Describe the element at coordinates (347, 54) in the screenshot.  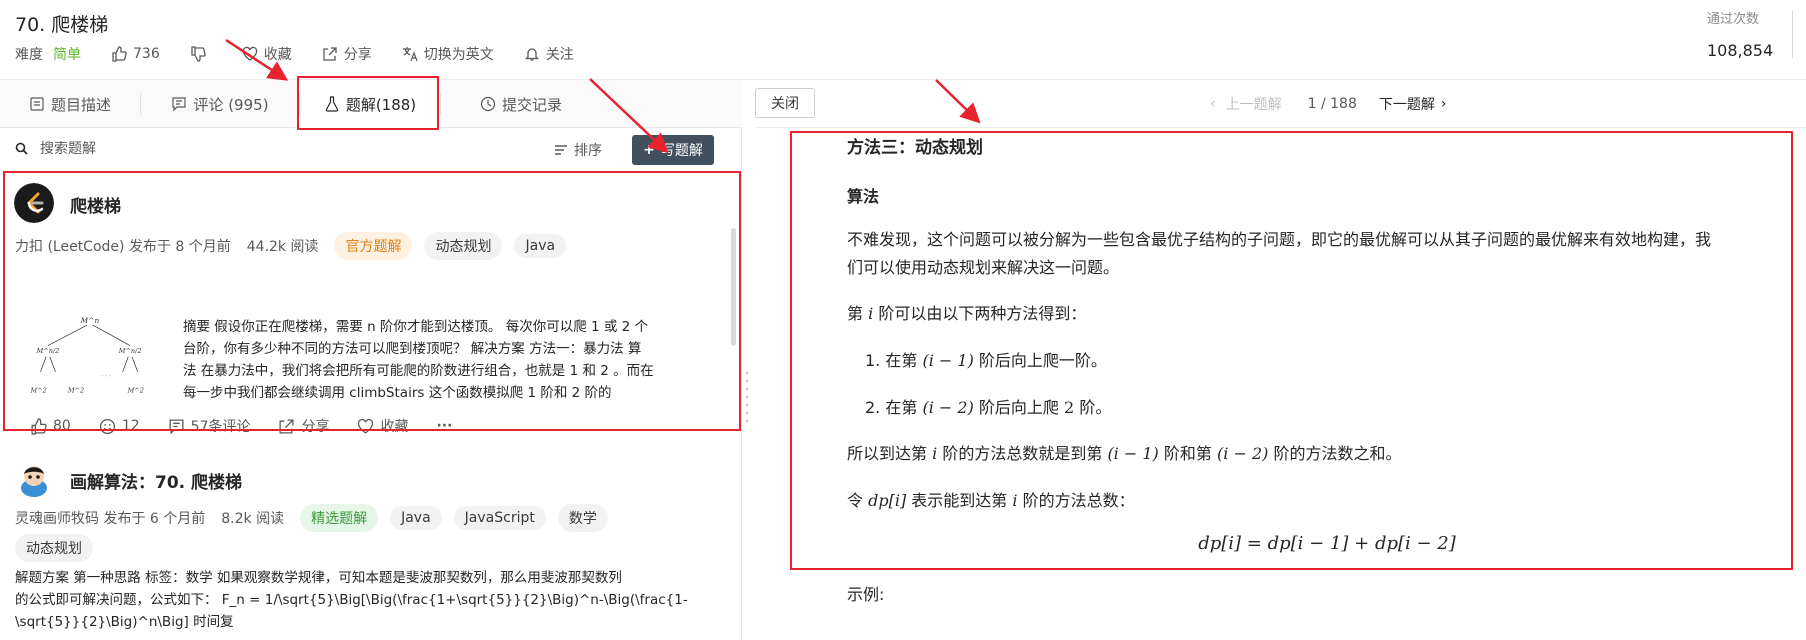
I see `share-button: 分享` at that location.